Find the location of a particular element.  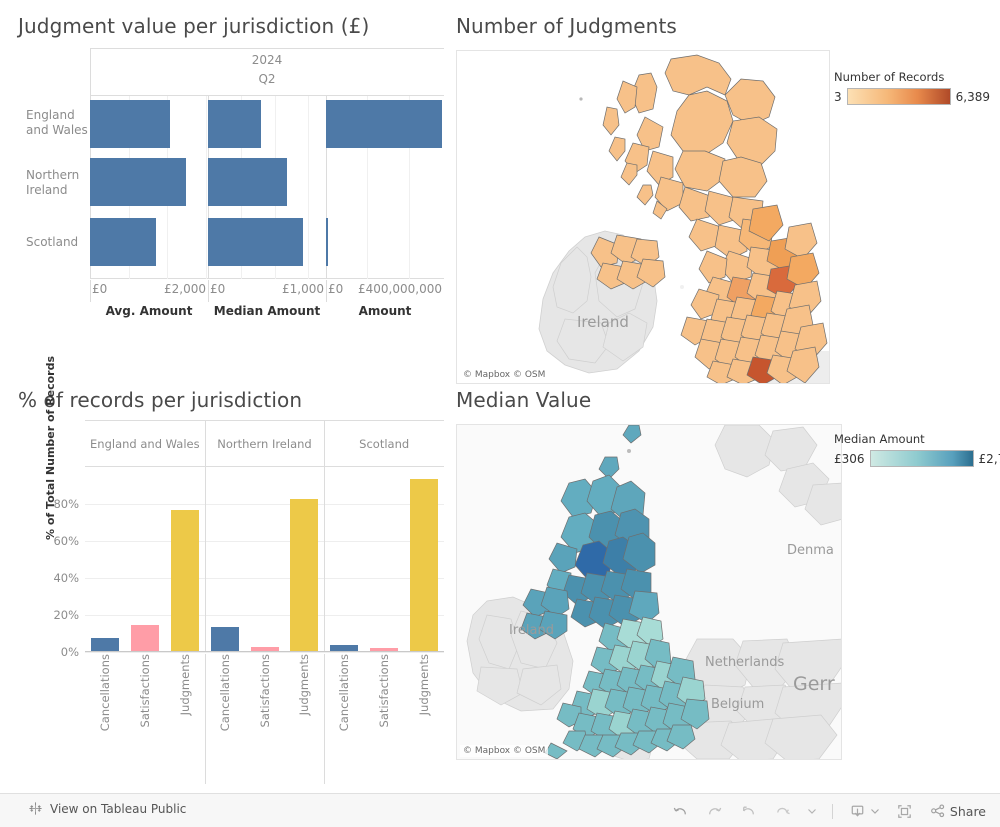

legend-ramp-row: 3 6,389 is located at coordinates (912, 96).